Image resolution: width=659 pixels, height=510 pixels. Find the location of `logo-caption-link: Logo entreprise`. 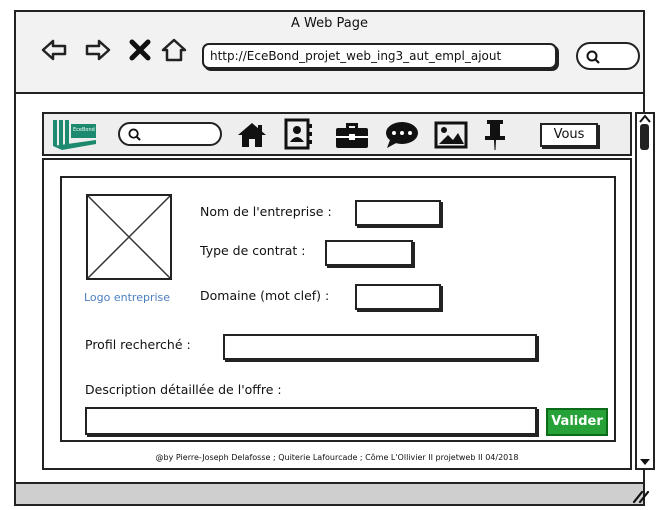

logo-caption-link: Logo entreprise is located at coordinates (127, 297).